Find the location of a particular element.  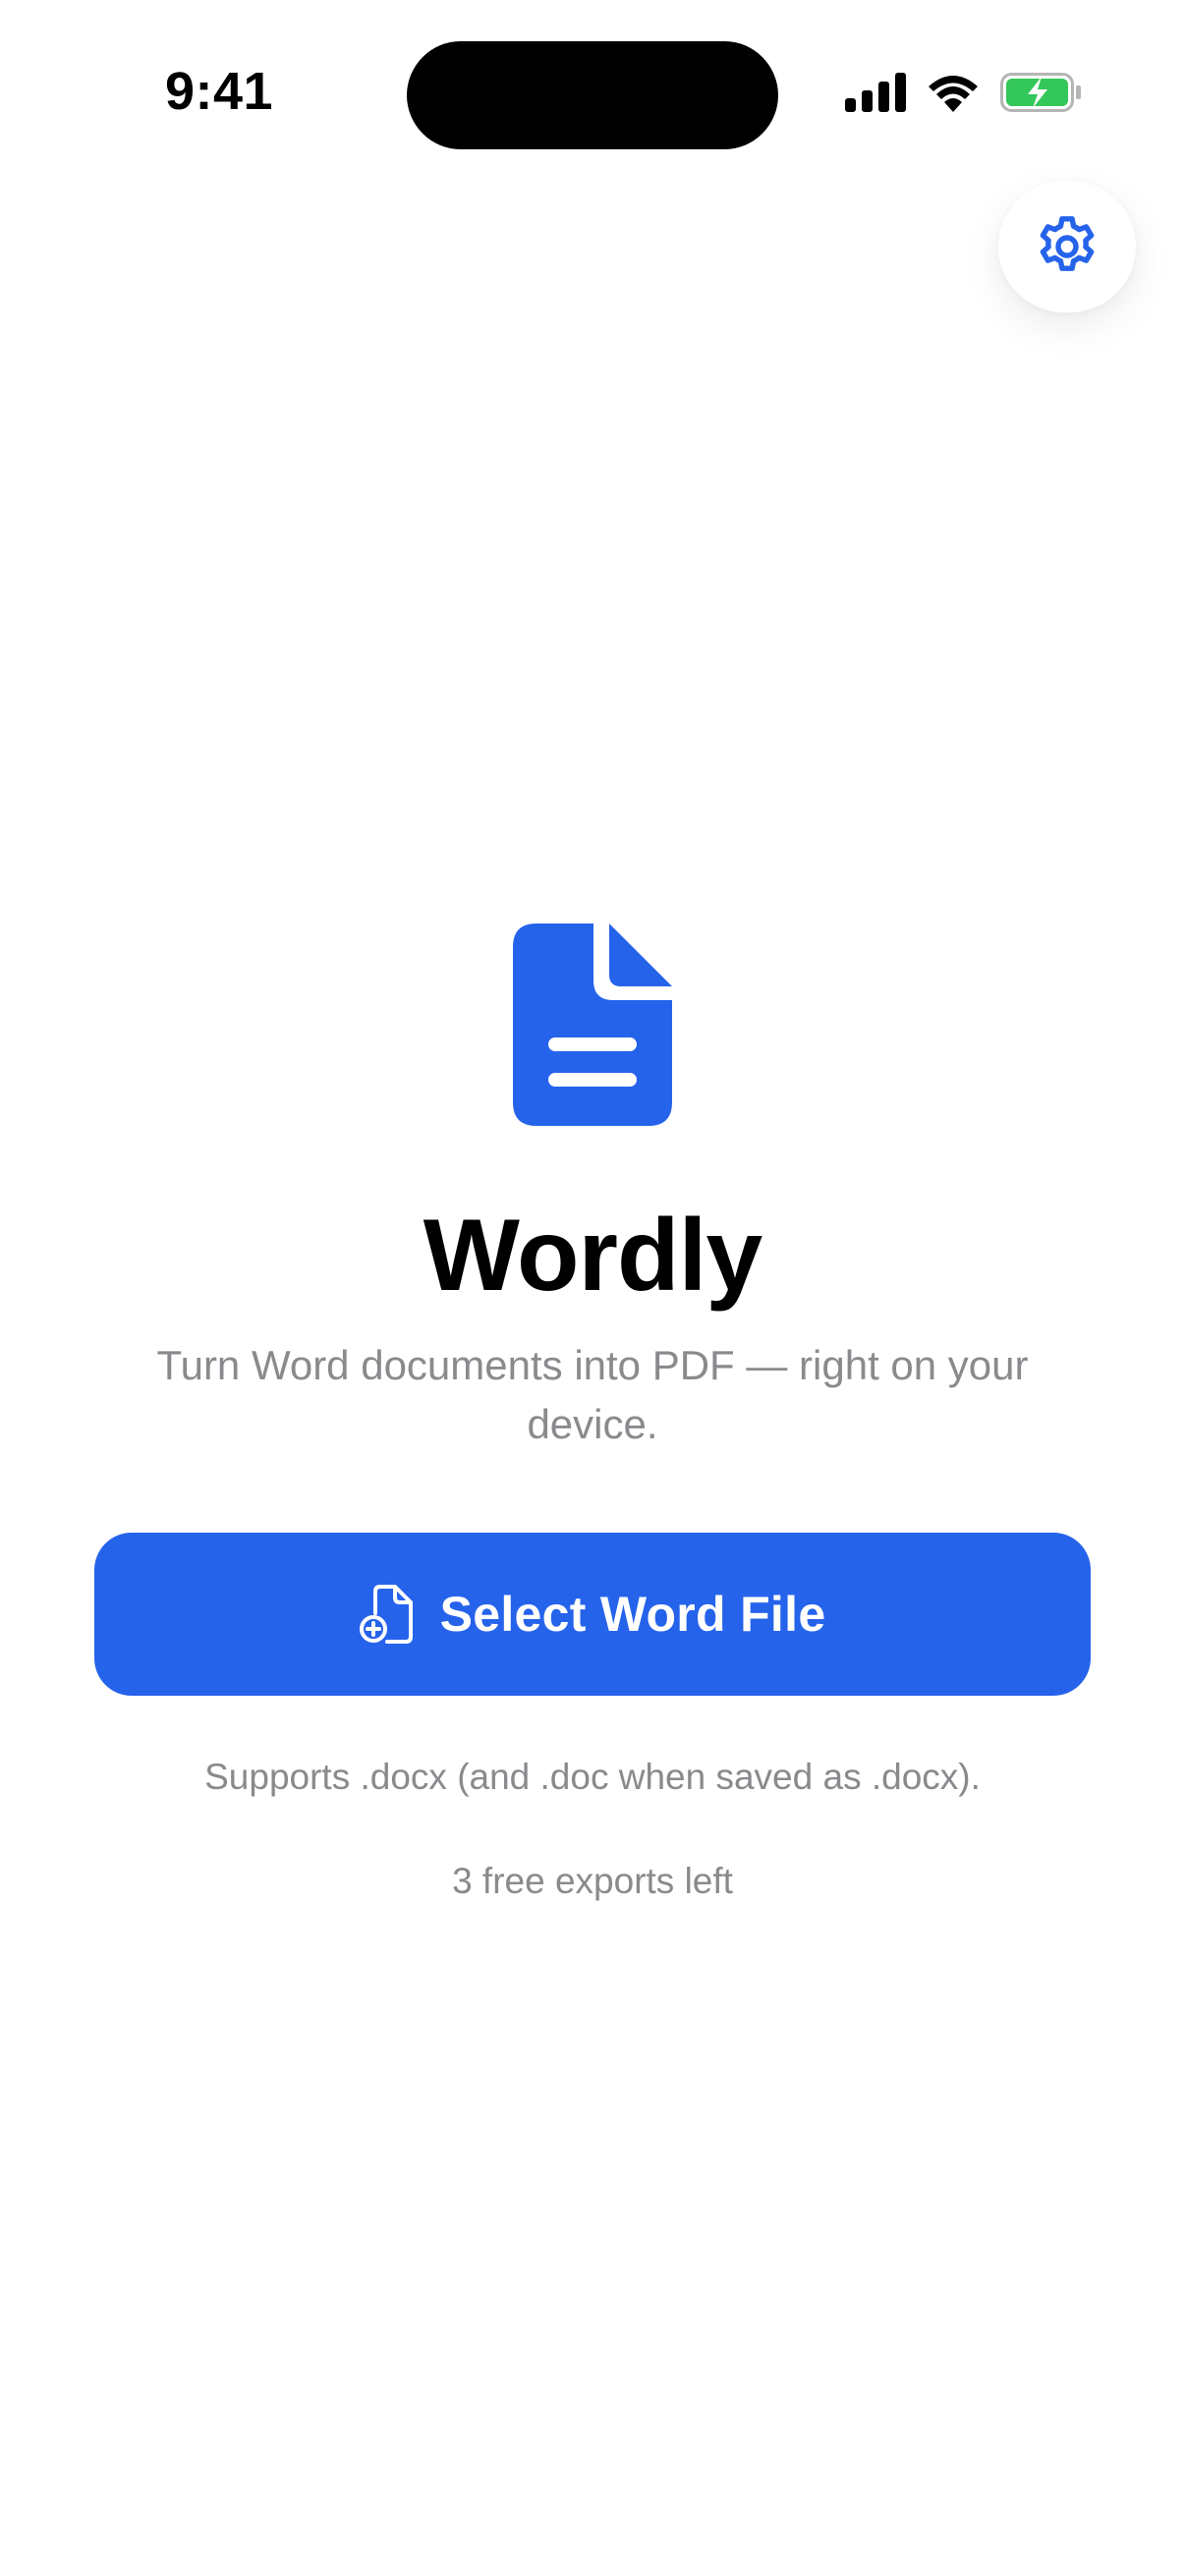

cellular-signal-icon is located at coordinates (876, 92).